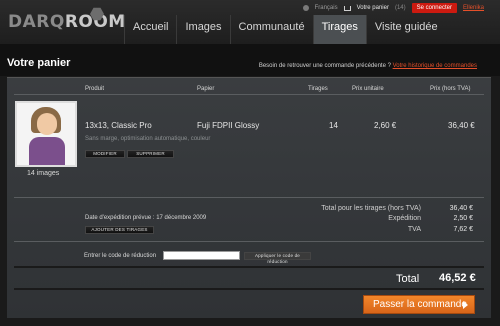 The image size is (500, 326). Describe the element at coordinates (400, 8) in the screenshot. I see `cart-count: (14)` at that location.